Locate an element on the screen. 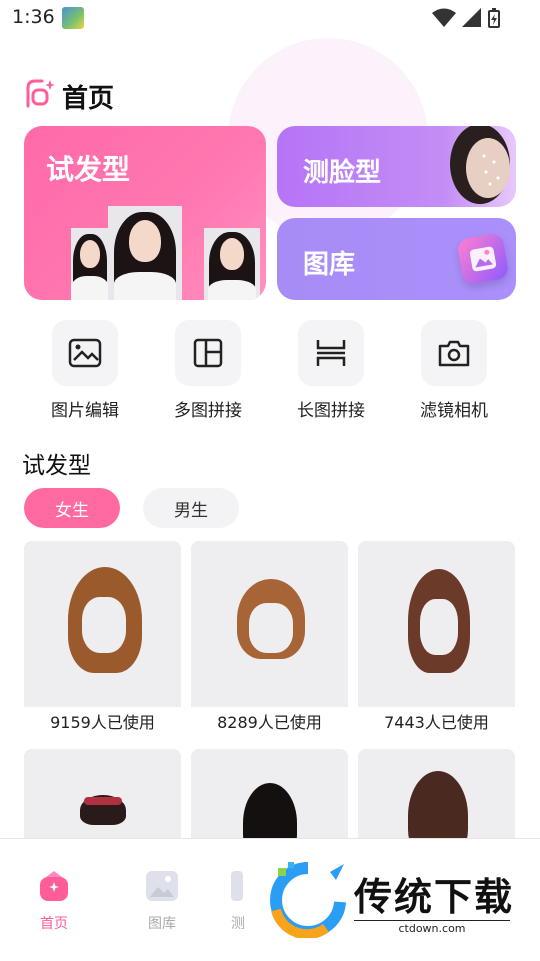 This screenshot has width=540, height=961. tool-label: 滤镜相机 is located at coordinates (454, 411).